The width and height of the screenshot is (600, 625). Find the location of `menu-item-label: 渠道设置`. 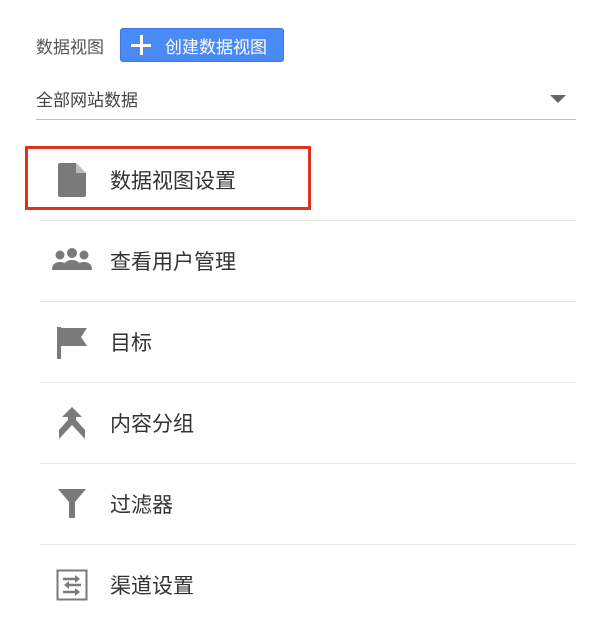

menu-item-label: 渠道设置 is located at coordinates (152, 586).